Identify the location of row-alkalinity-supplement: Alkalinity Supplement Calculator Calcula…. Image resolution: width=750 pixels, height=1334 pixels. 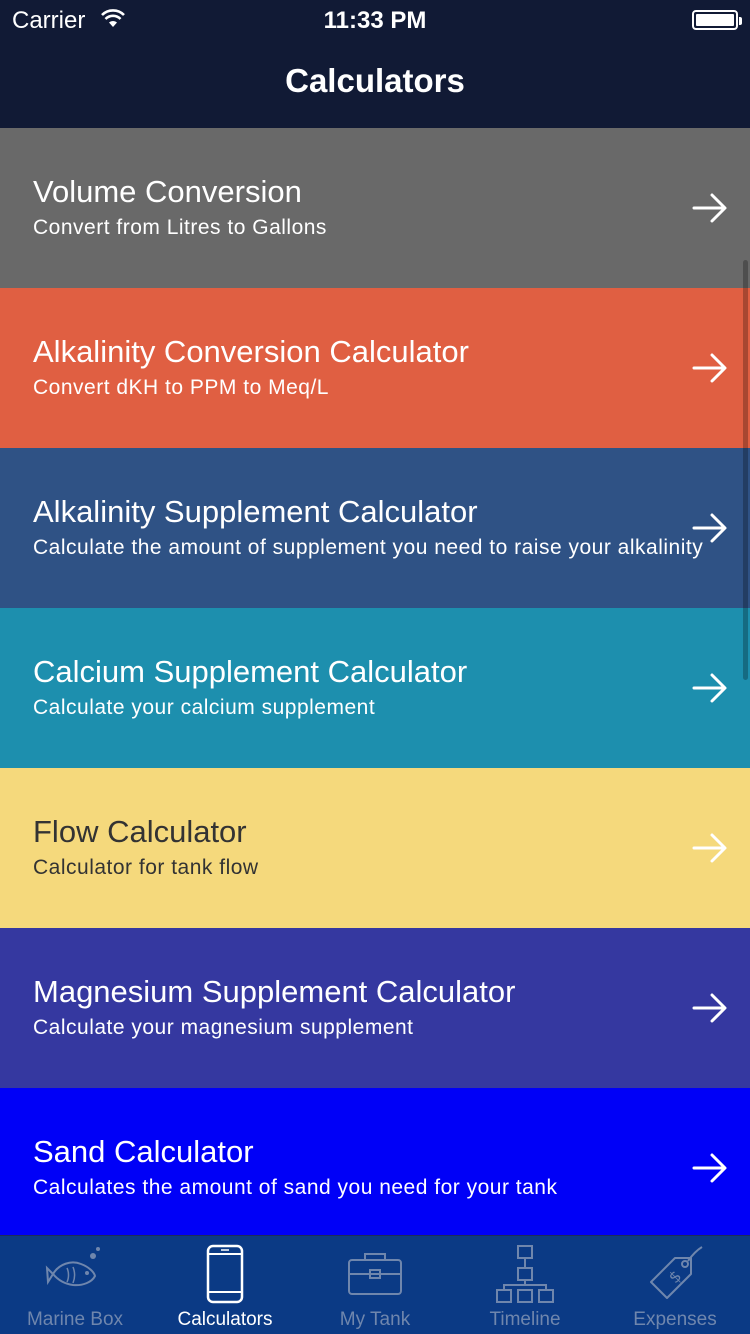
(375, 528).